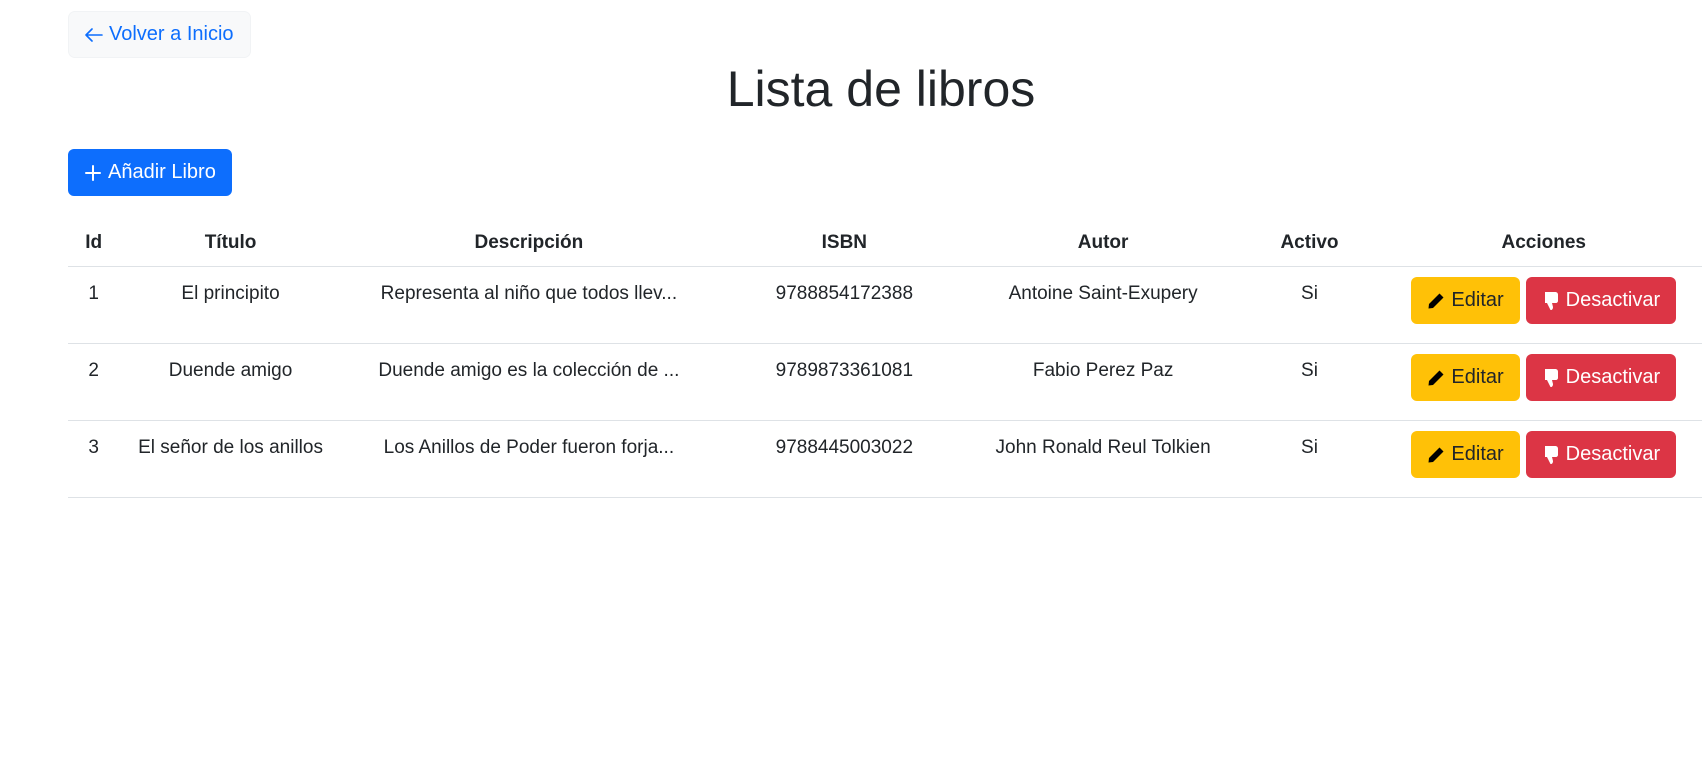  I want to click on cell-titulo: El señor de los anillos, so click(230, 459).